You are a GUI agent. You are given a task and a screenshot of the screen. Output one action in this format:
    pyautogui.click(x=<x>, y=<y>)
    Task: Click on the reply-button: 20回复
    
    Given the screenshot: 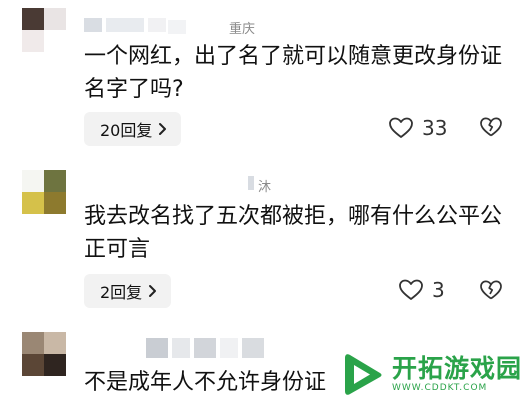 What is the action you would take?
    pyautogui.click(x=133, y=129)
    